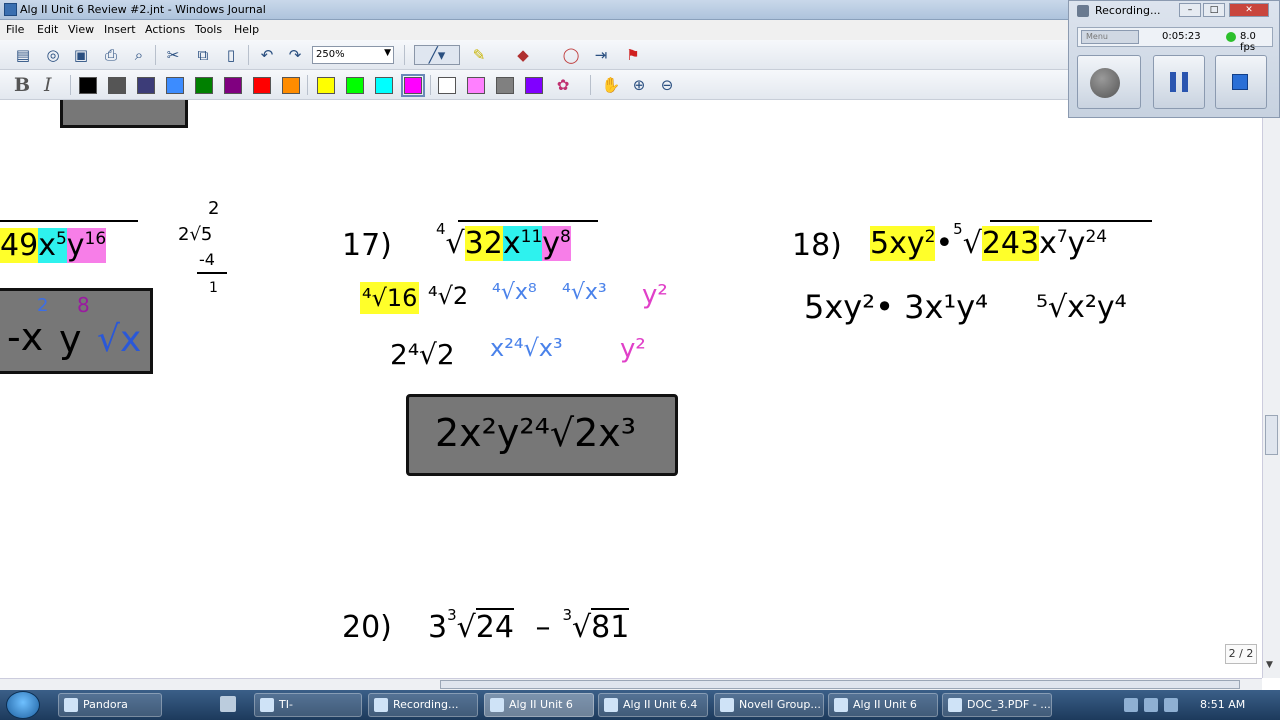  I want to click on color-navy, so click(146, 85).